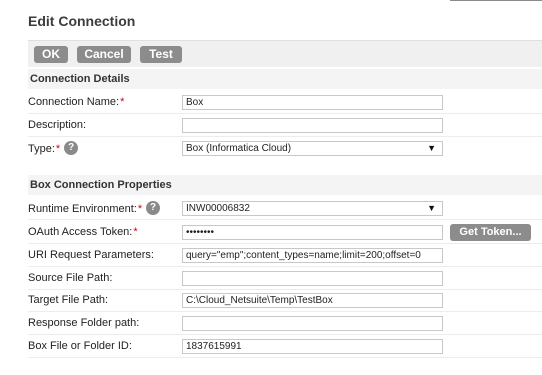 Image resolution: width=542 pixels, height=375 pixels. What do you see at coordinates (312, 346) in the screenshot?
I see `box-id-input: 1837615991` at bounding box center [312, 346].